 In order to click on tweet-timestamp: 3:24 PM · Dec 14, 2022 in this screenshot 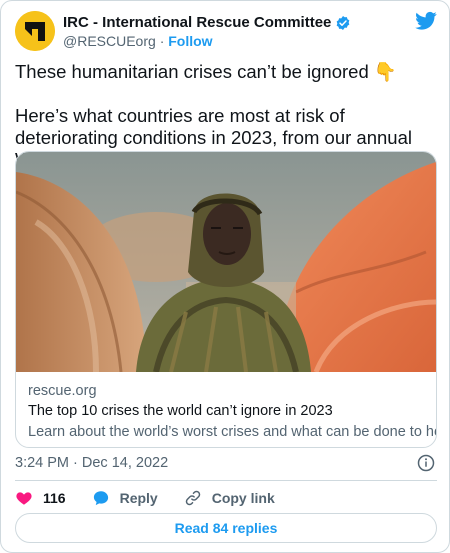, I will do `click(91, 463)`.